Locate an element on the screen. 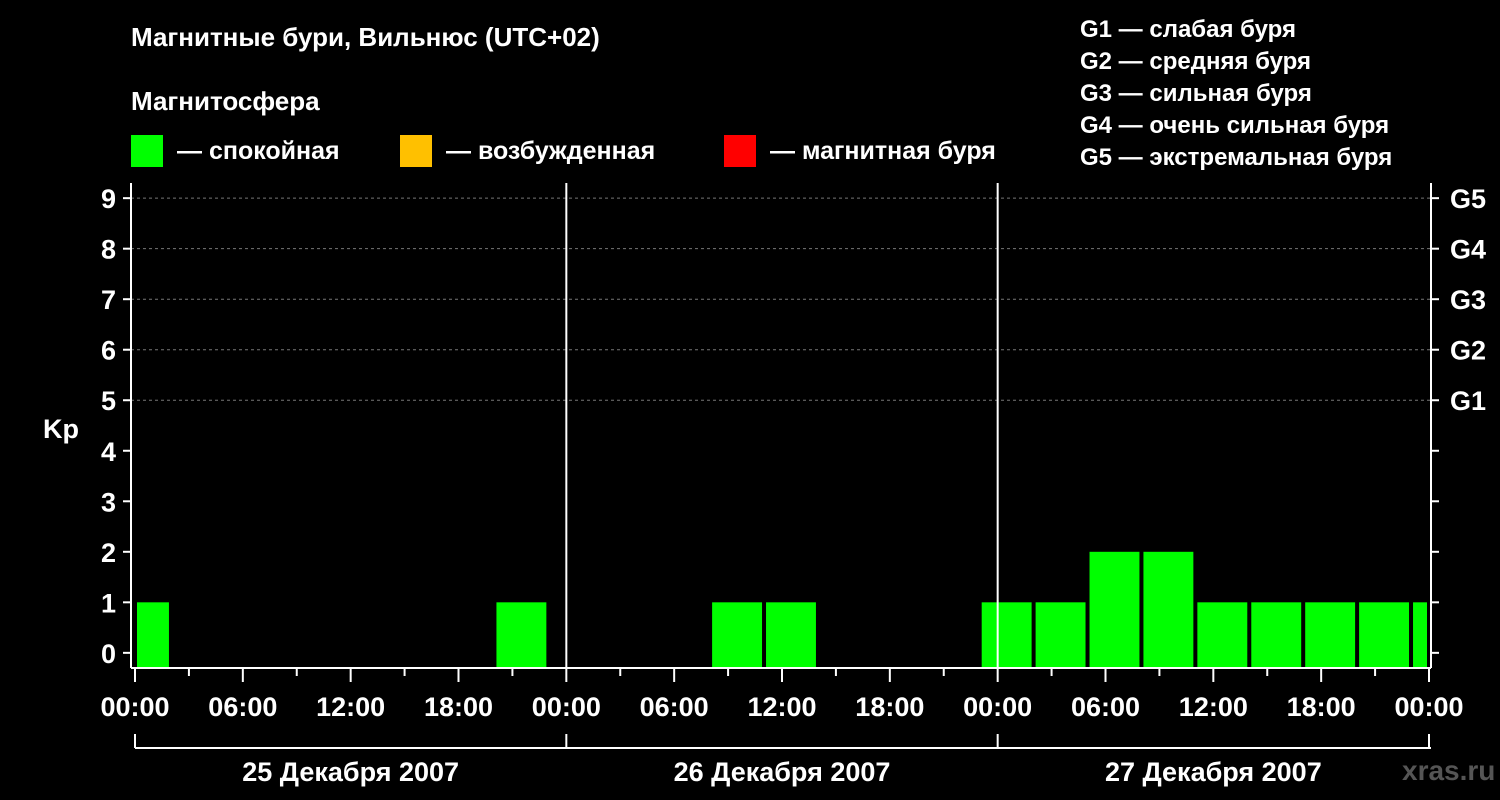  y-tick-label: 2 is located at coordinates (108, 553).